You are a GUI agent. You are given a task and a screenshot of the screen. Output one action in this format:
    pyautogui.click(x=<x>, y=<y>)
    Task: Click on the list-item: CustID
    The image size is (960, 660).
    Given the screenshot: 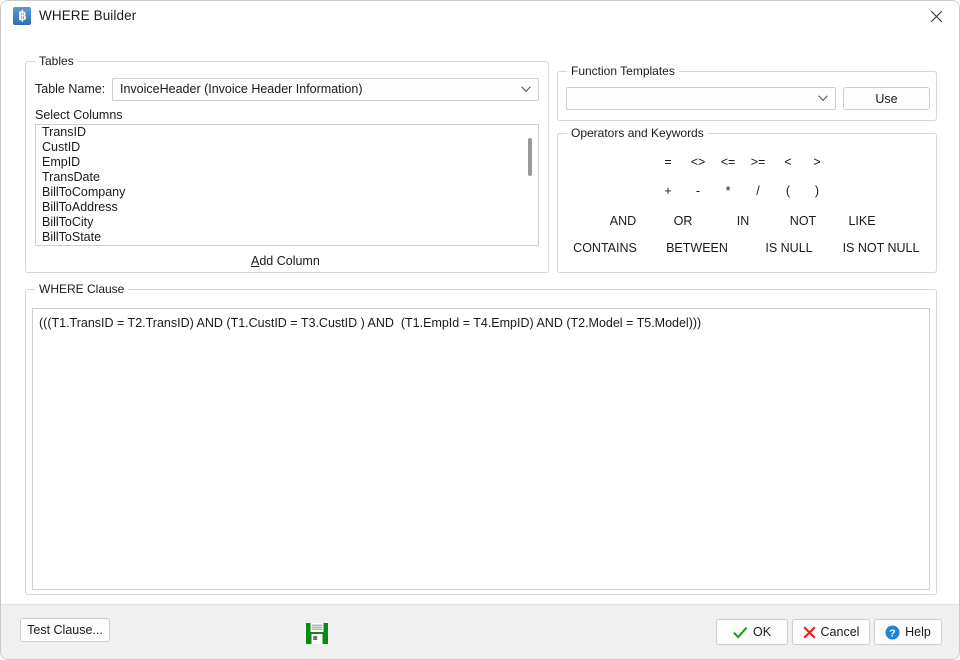 What is the action you would take?
    pyautogui.click(x=287, y=147)
    